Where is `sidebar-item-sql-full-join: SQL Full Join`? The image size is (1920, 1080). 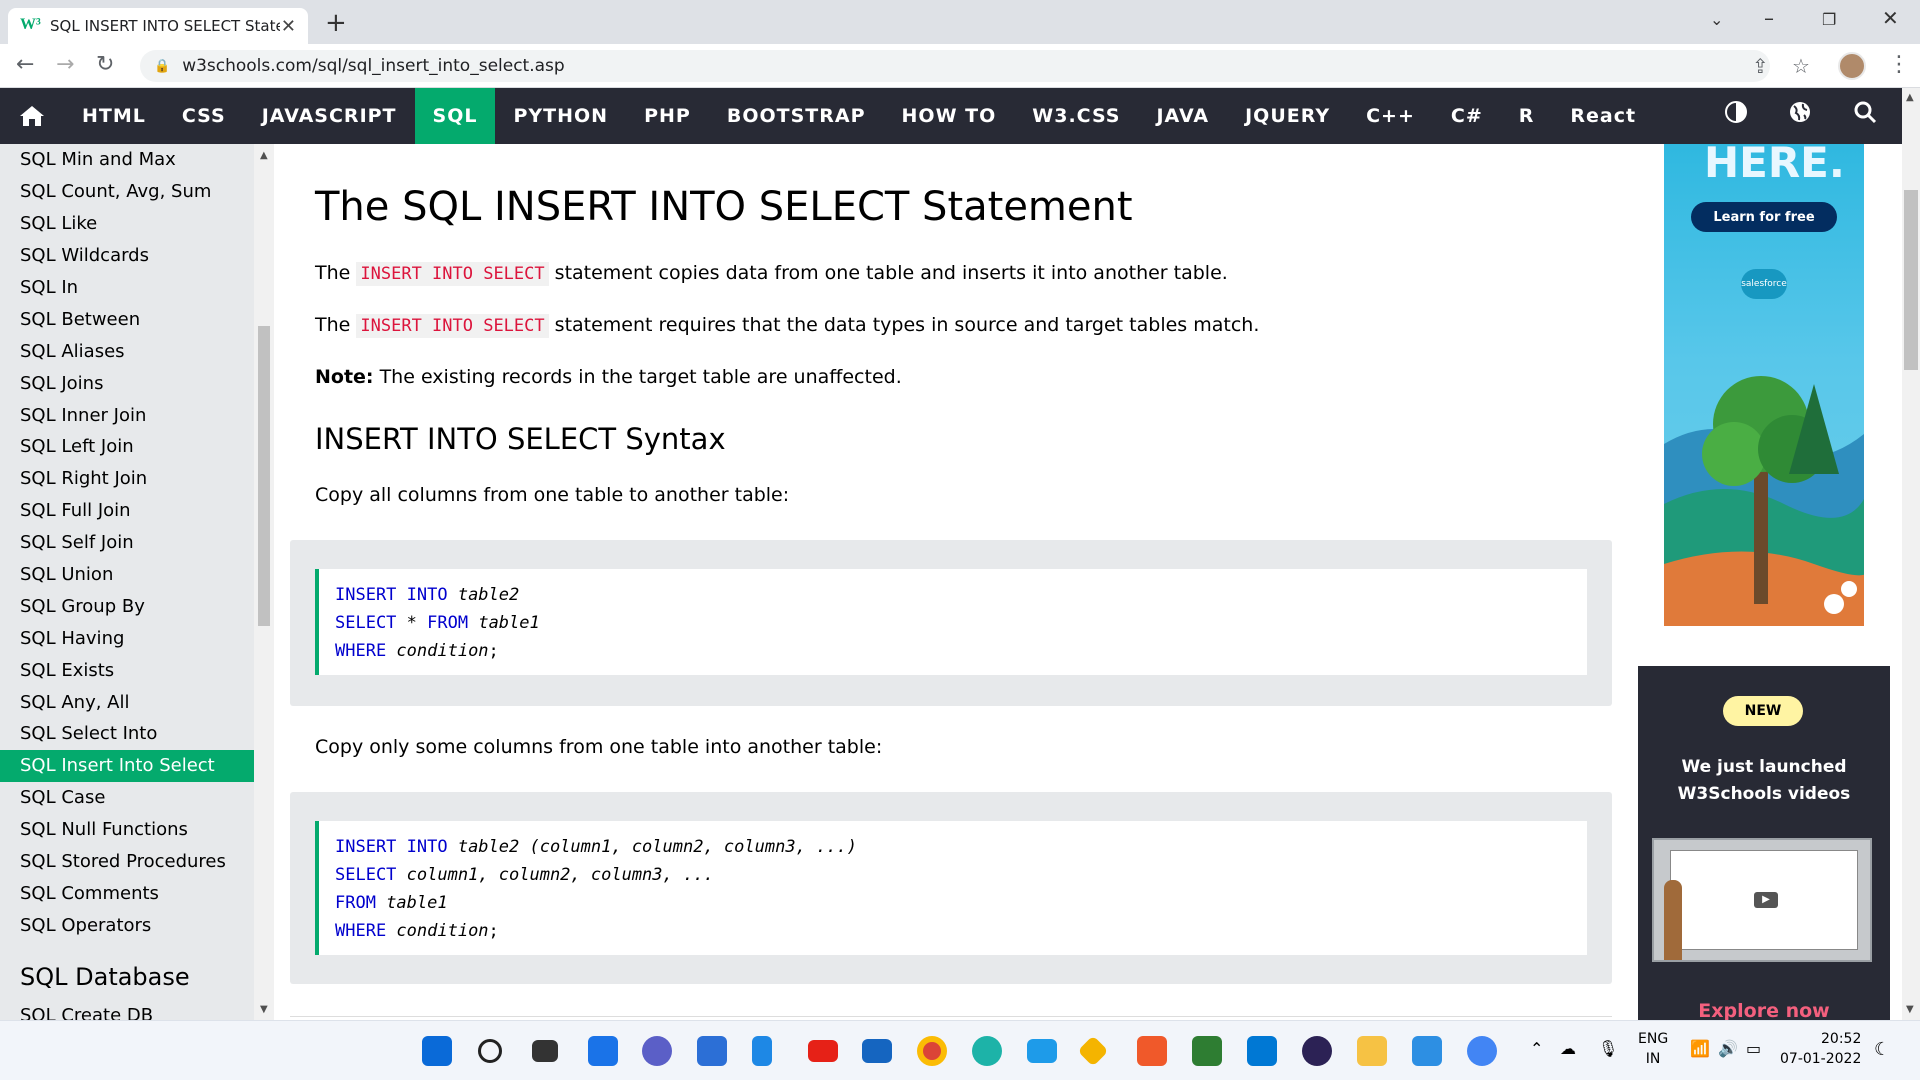 sidebar-item-sql-full-join: SQL Full Join is located at coordinates (127, 511).